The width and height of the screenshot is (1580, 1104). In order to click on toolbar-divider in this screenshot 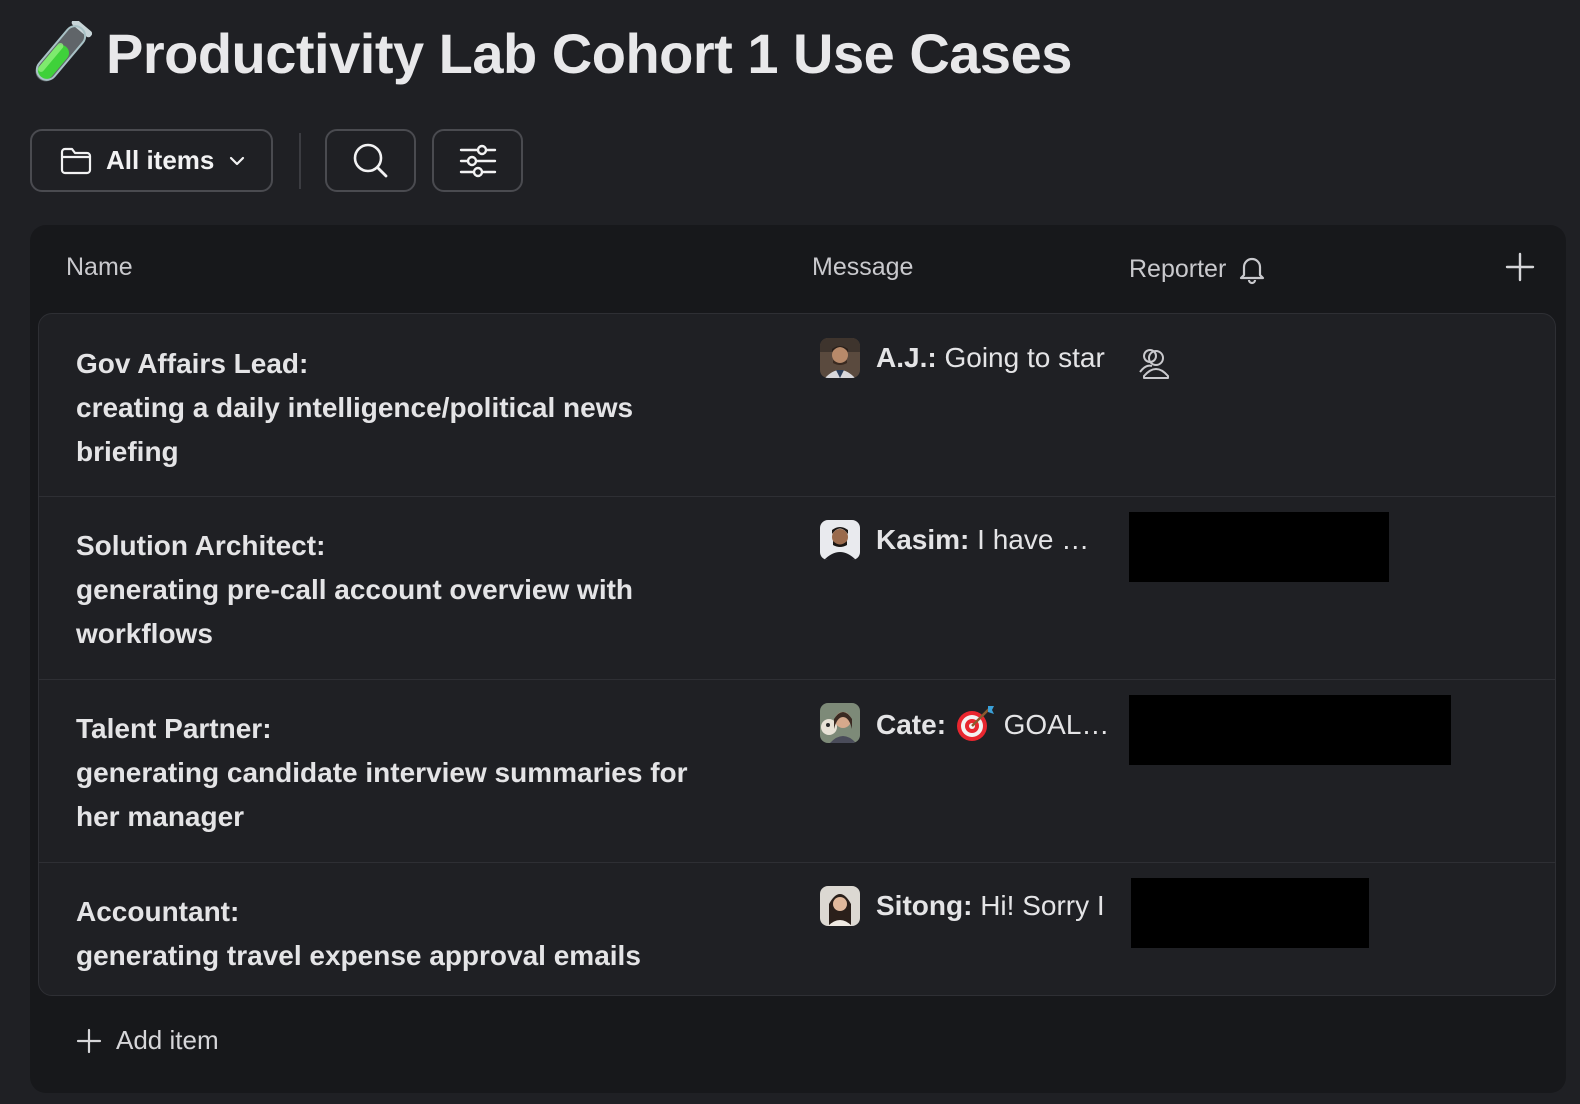, I will do `click(300, 160)`.